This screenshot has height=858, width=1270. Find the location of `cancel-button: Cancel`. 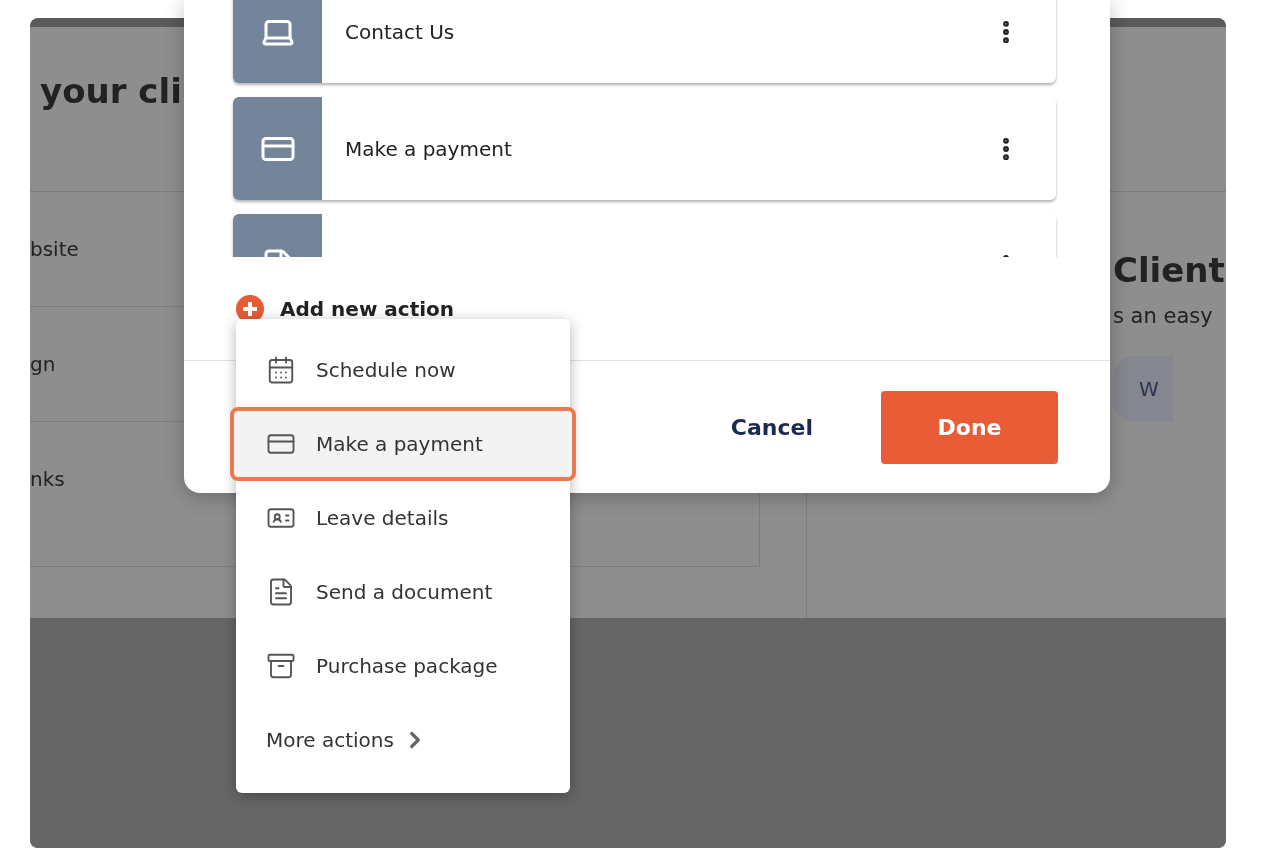

cancel-button: Cancel is located at coordinates (771, 427).